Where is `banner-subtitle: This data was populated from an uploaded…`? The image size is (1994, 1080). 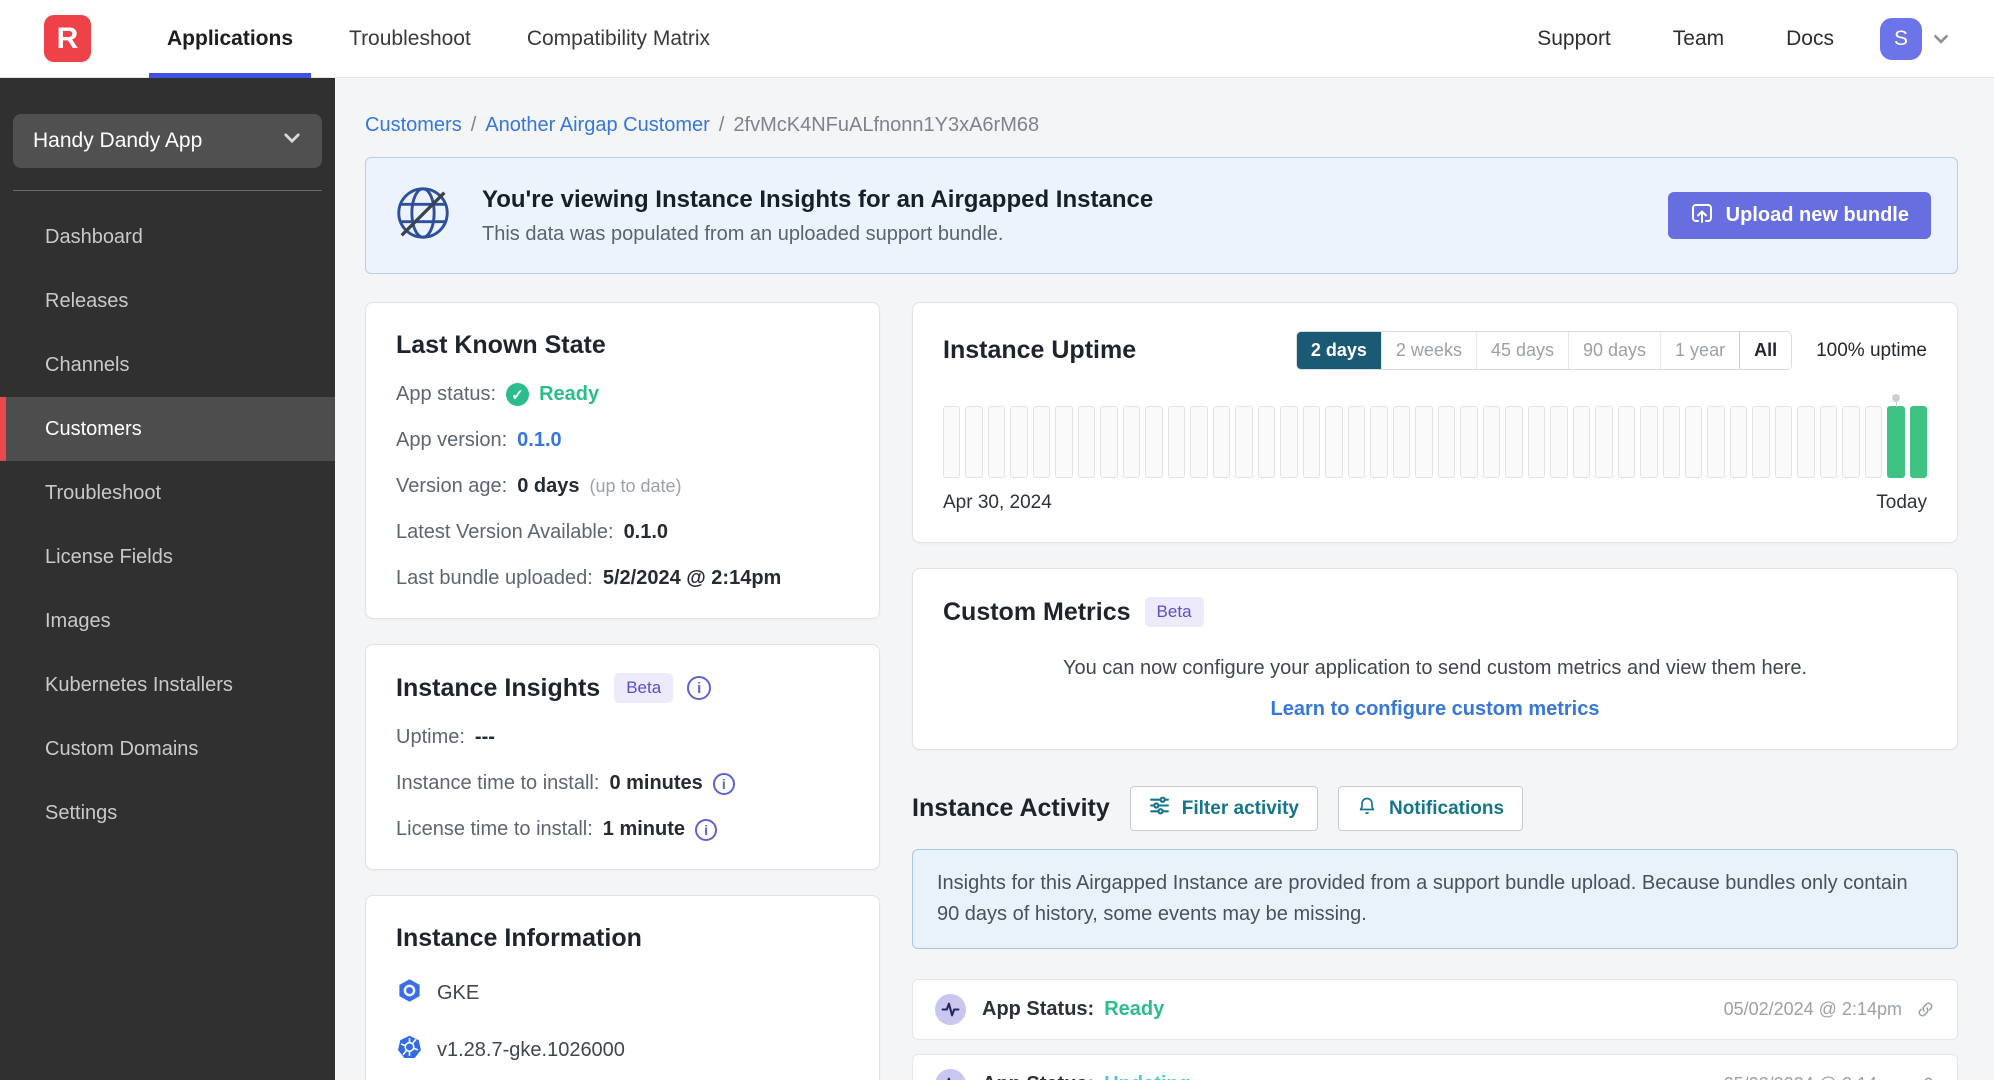
banner-subtitle: This data was populated from an uploaded… is located at coordinates (743, 233).